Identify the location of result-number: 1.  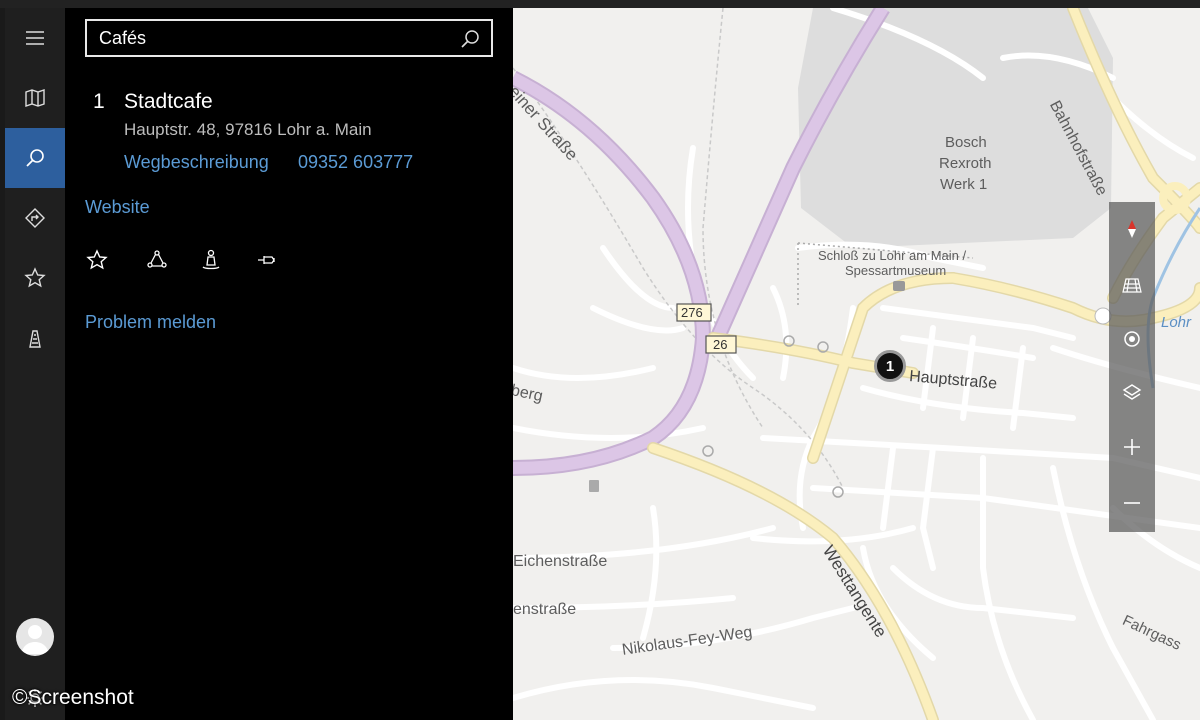
(99, 101).